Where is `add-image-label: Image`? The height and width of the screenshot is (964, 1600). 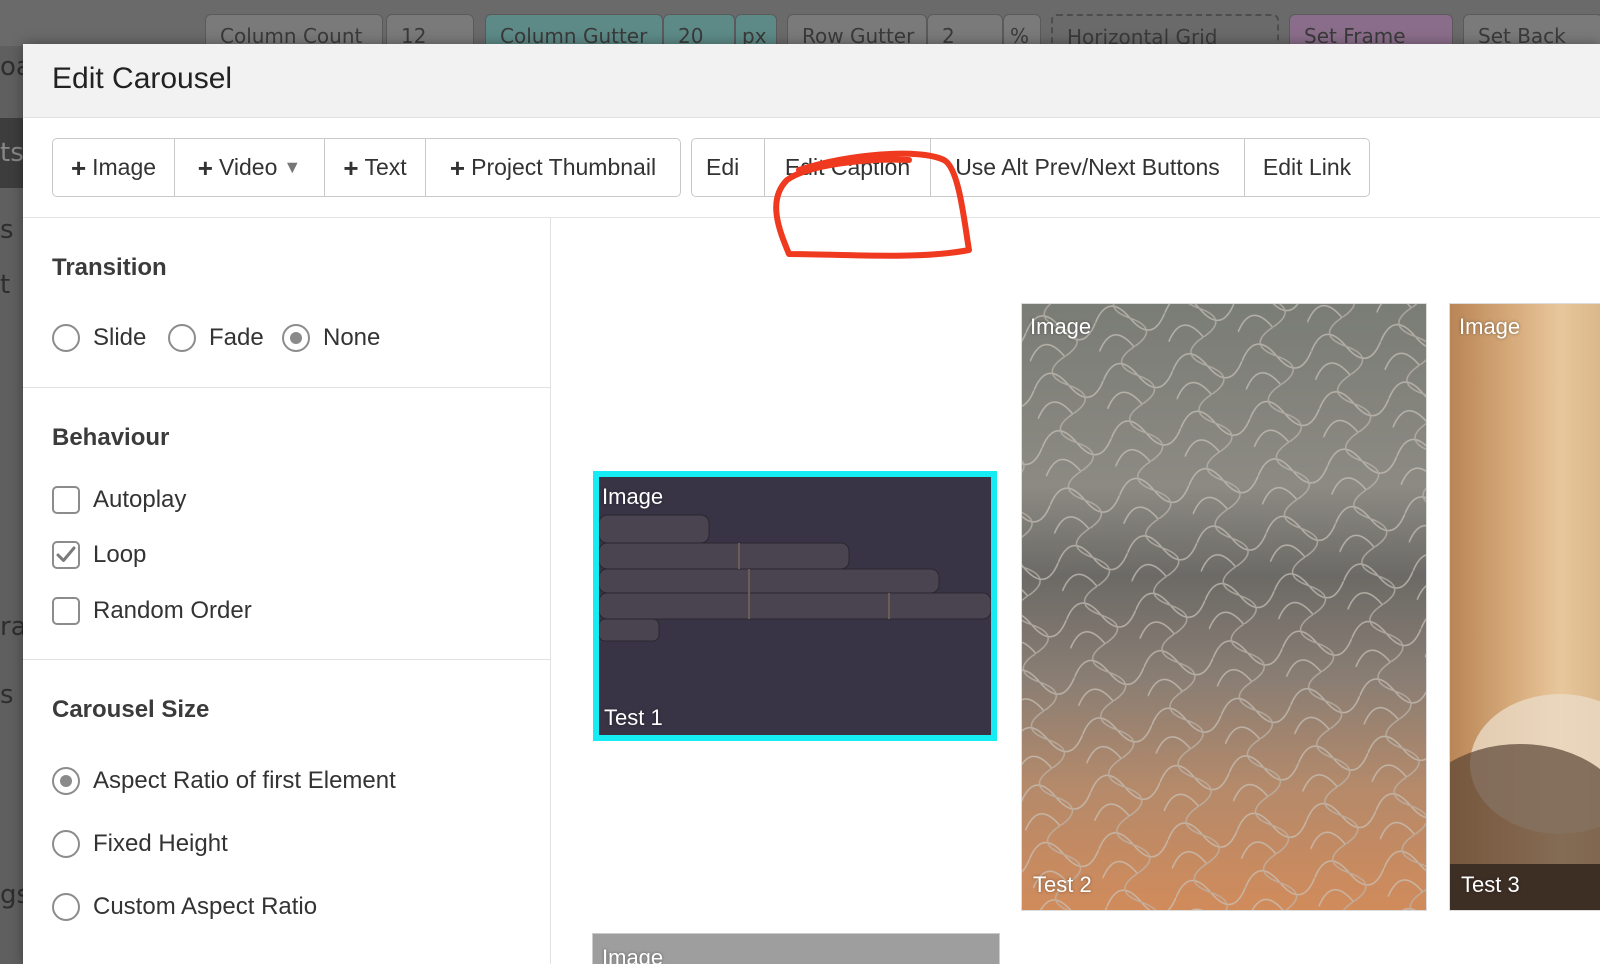
add-image-label: Image is located at coordinates (124, 167).